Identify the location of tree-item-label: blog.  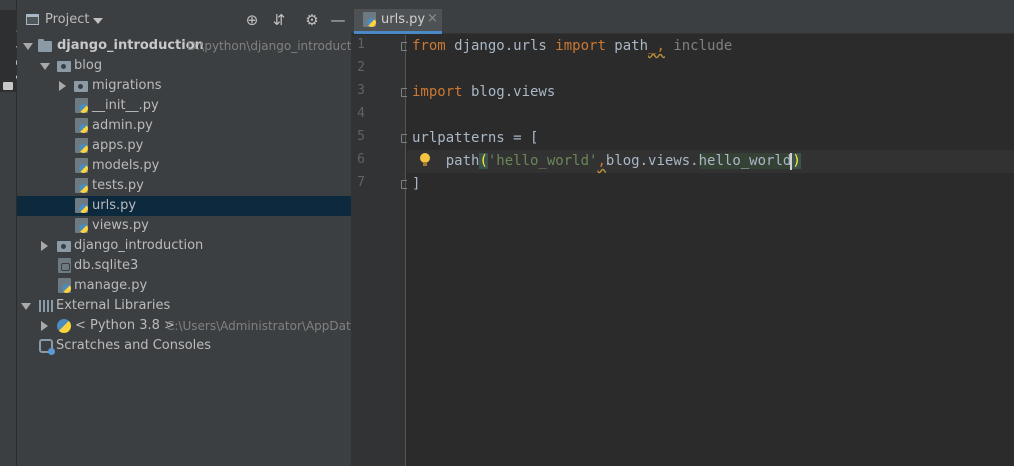
(88, 65).